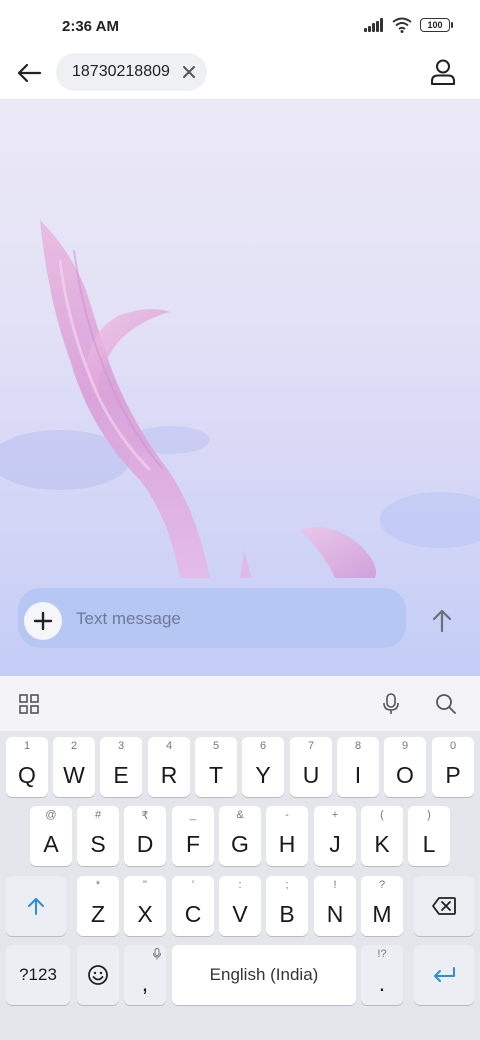 This screenshot has width=480, height=1040. I want to click on key-label: A, so click(51, 844).